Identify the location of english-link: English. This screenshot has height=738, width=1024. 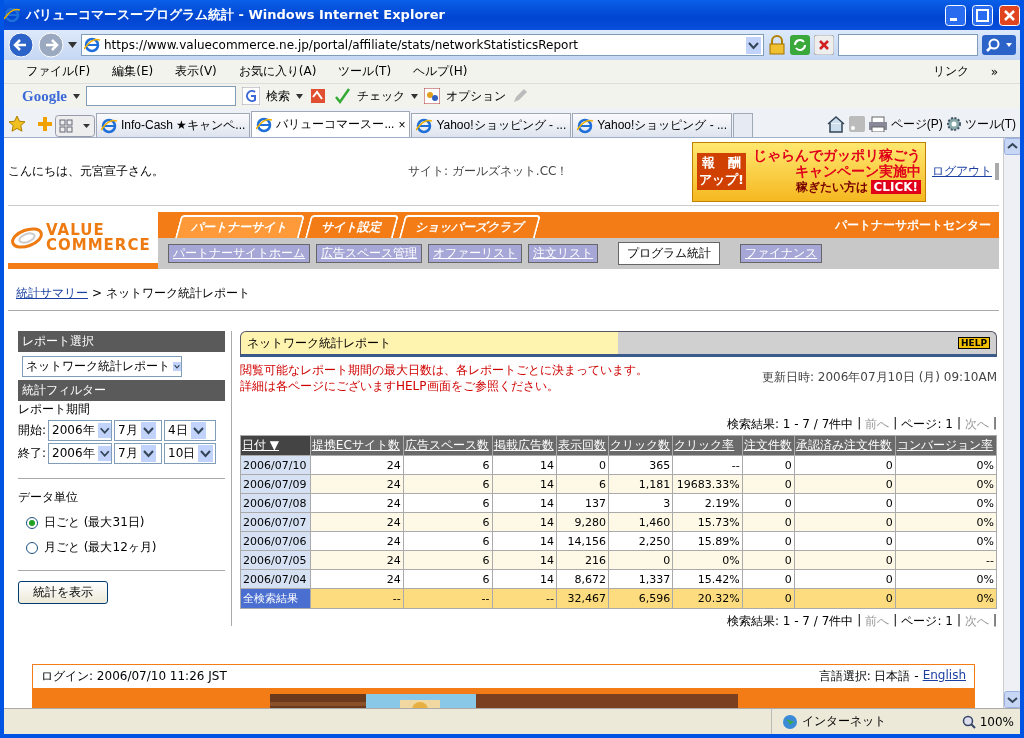
(944, 677).